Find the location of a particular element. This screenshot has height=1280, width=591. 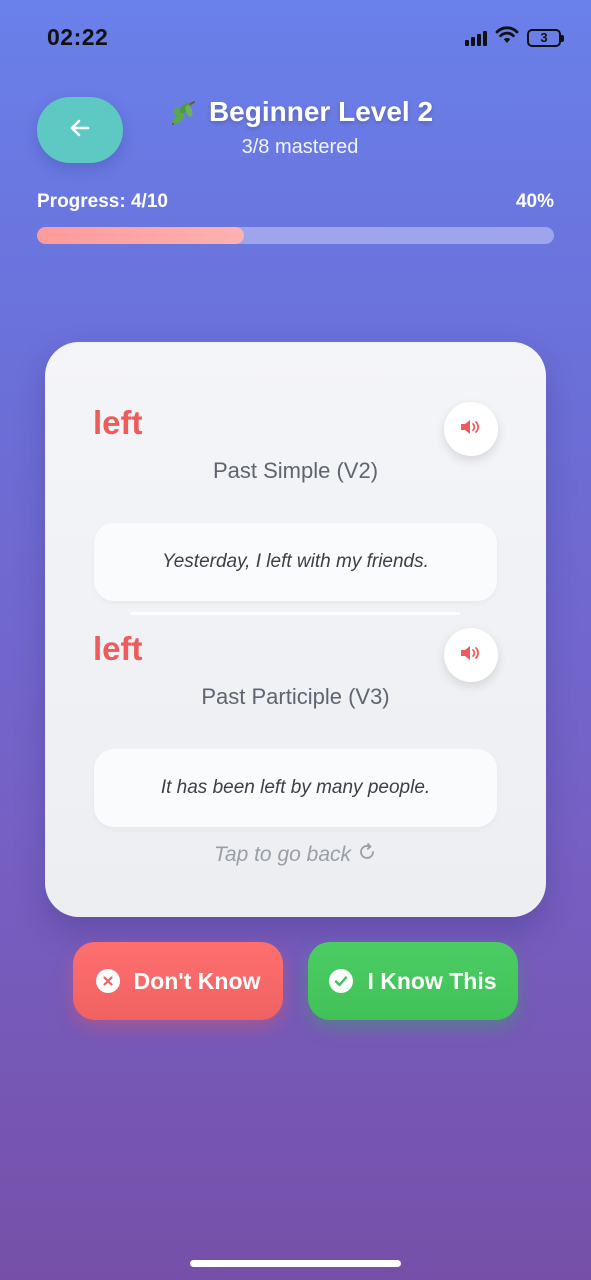

verb-word-v2: left is located at coordinates (118, 422).